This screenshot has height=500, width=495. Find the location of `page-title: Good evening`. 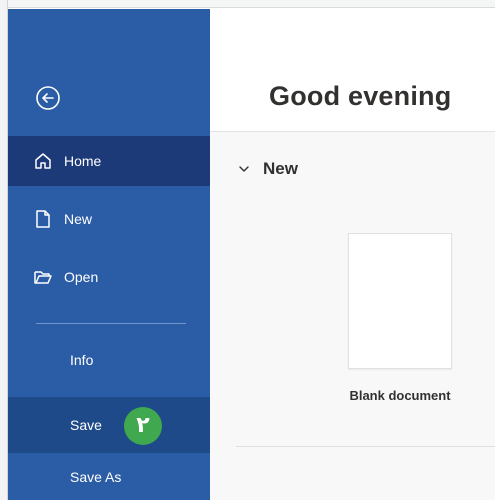

page-title: Good evening is located at coordinates (360, 96).